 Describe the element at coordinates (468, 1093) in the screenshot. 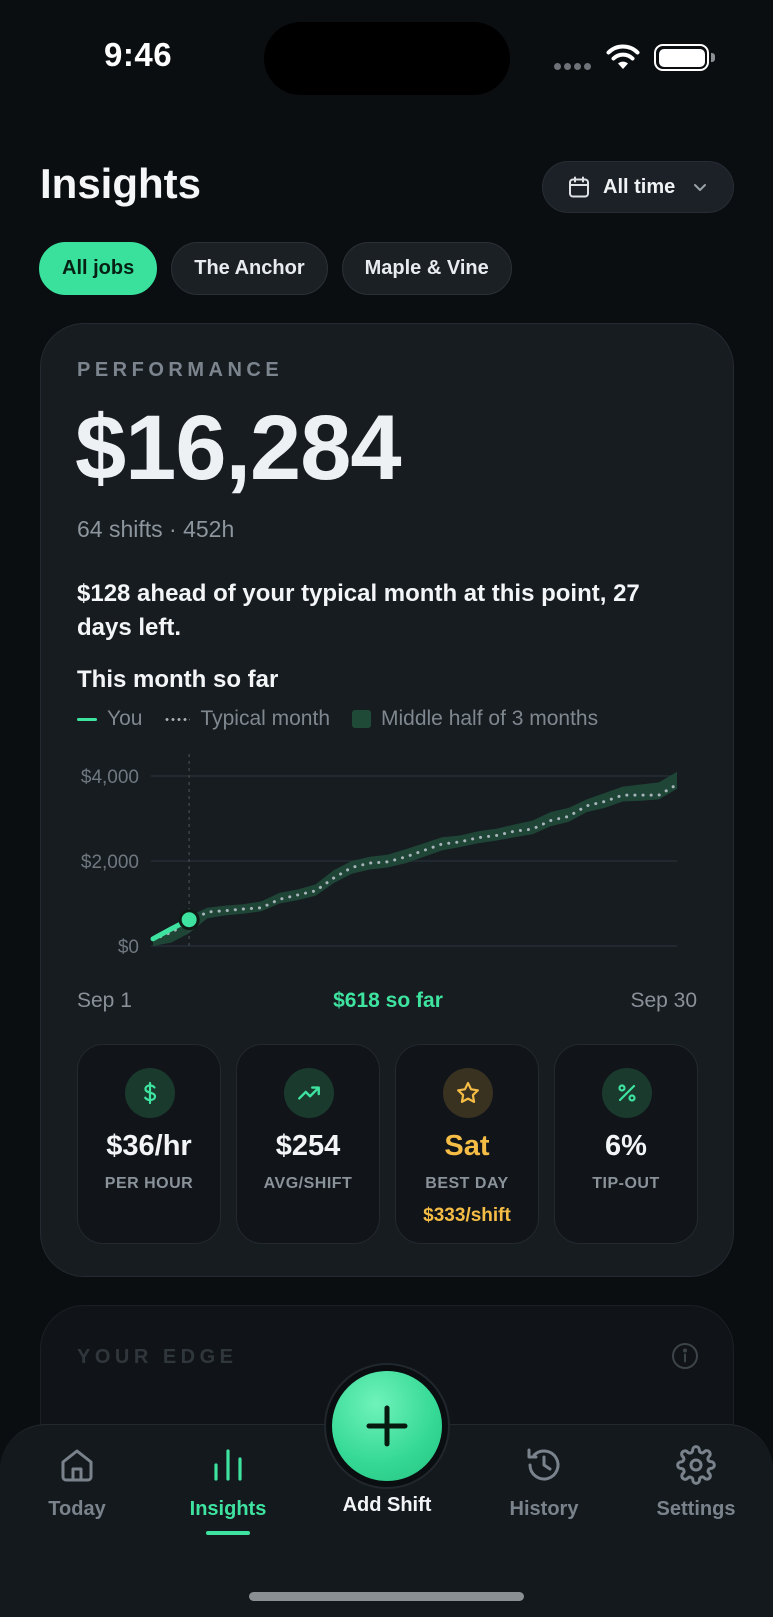

I see `star-icon` at that location.